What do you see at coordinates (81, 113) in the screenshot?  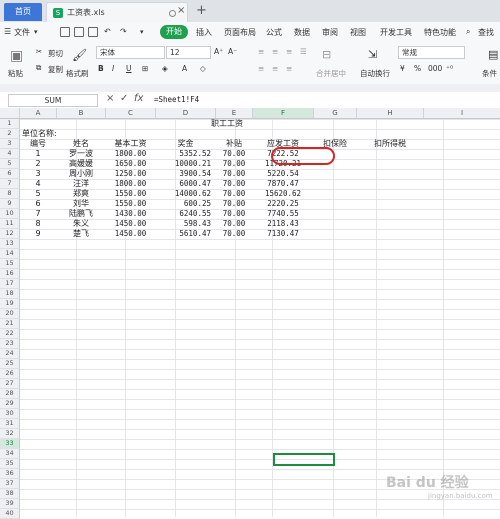 I see `column-header-b: B` at bounding box center [81, 113].